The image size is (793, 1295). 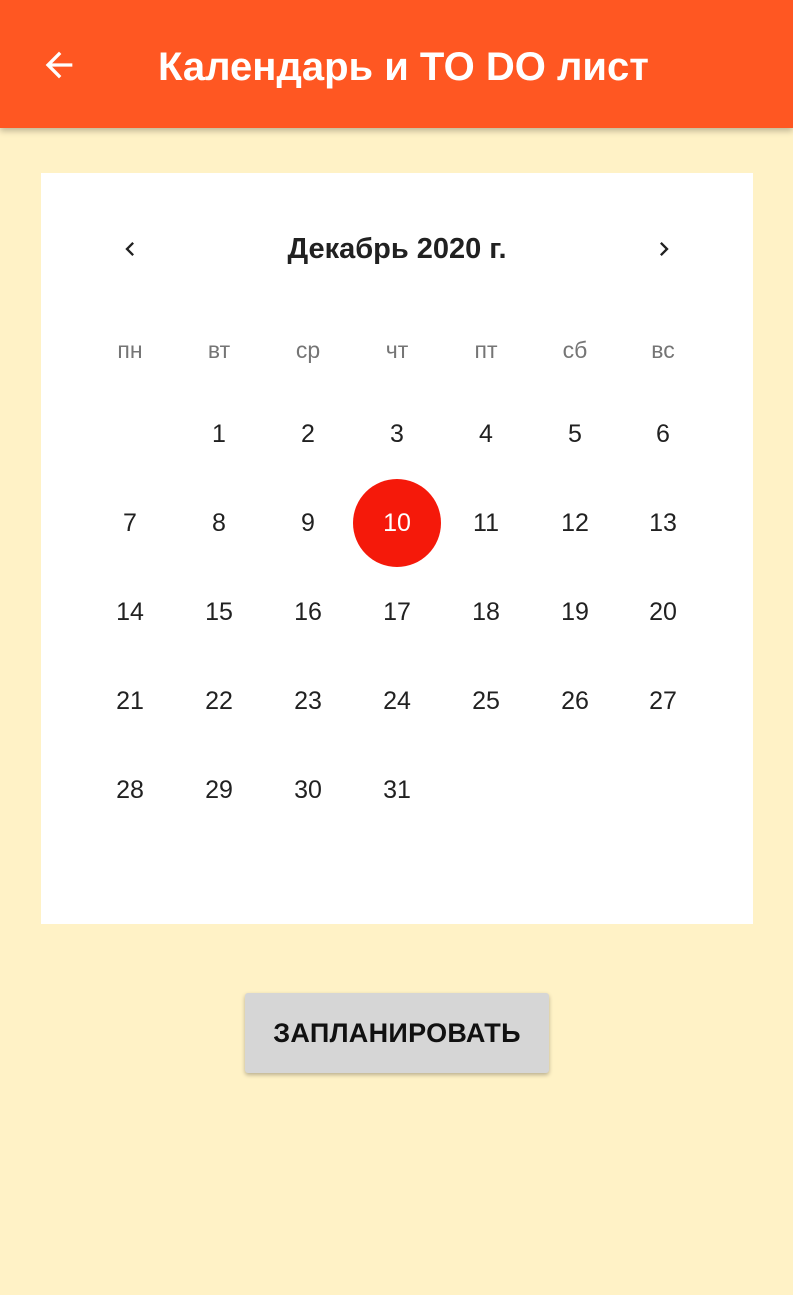 What do you see at coordinates (219, 350) in the screenshot?
I see `weekday-label: вт` at bounding box center [219, 350].